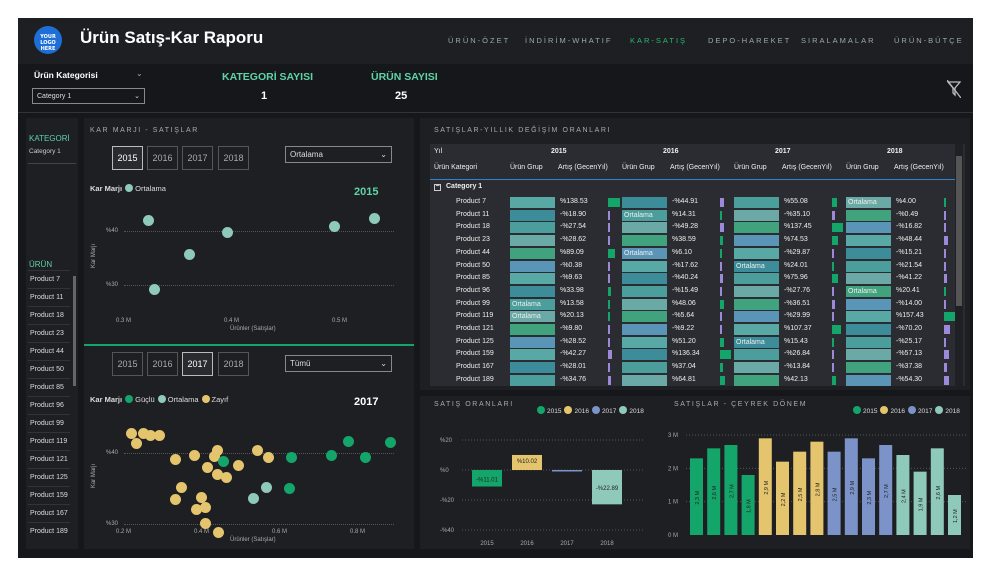 Image resolution: width=996 pixels, height=576 pixels. I want to click on year-button-2018-b: 2018, so click(233, 364).